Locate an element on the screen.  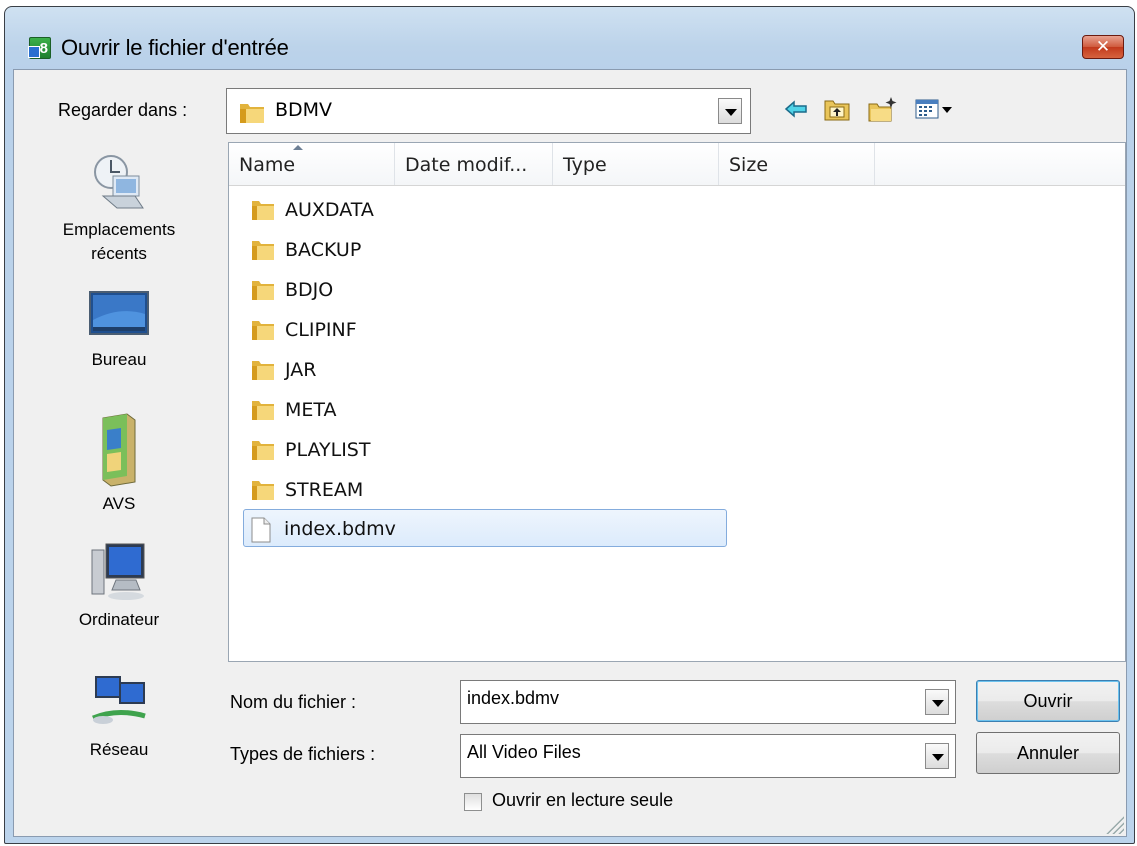
readonly-checkbox-label: Ouvrir en lecture seule is located at coordinates (582, 800).